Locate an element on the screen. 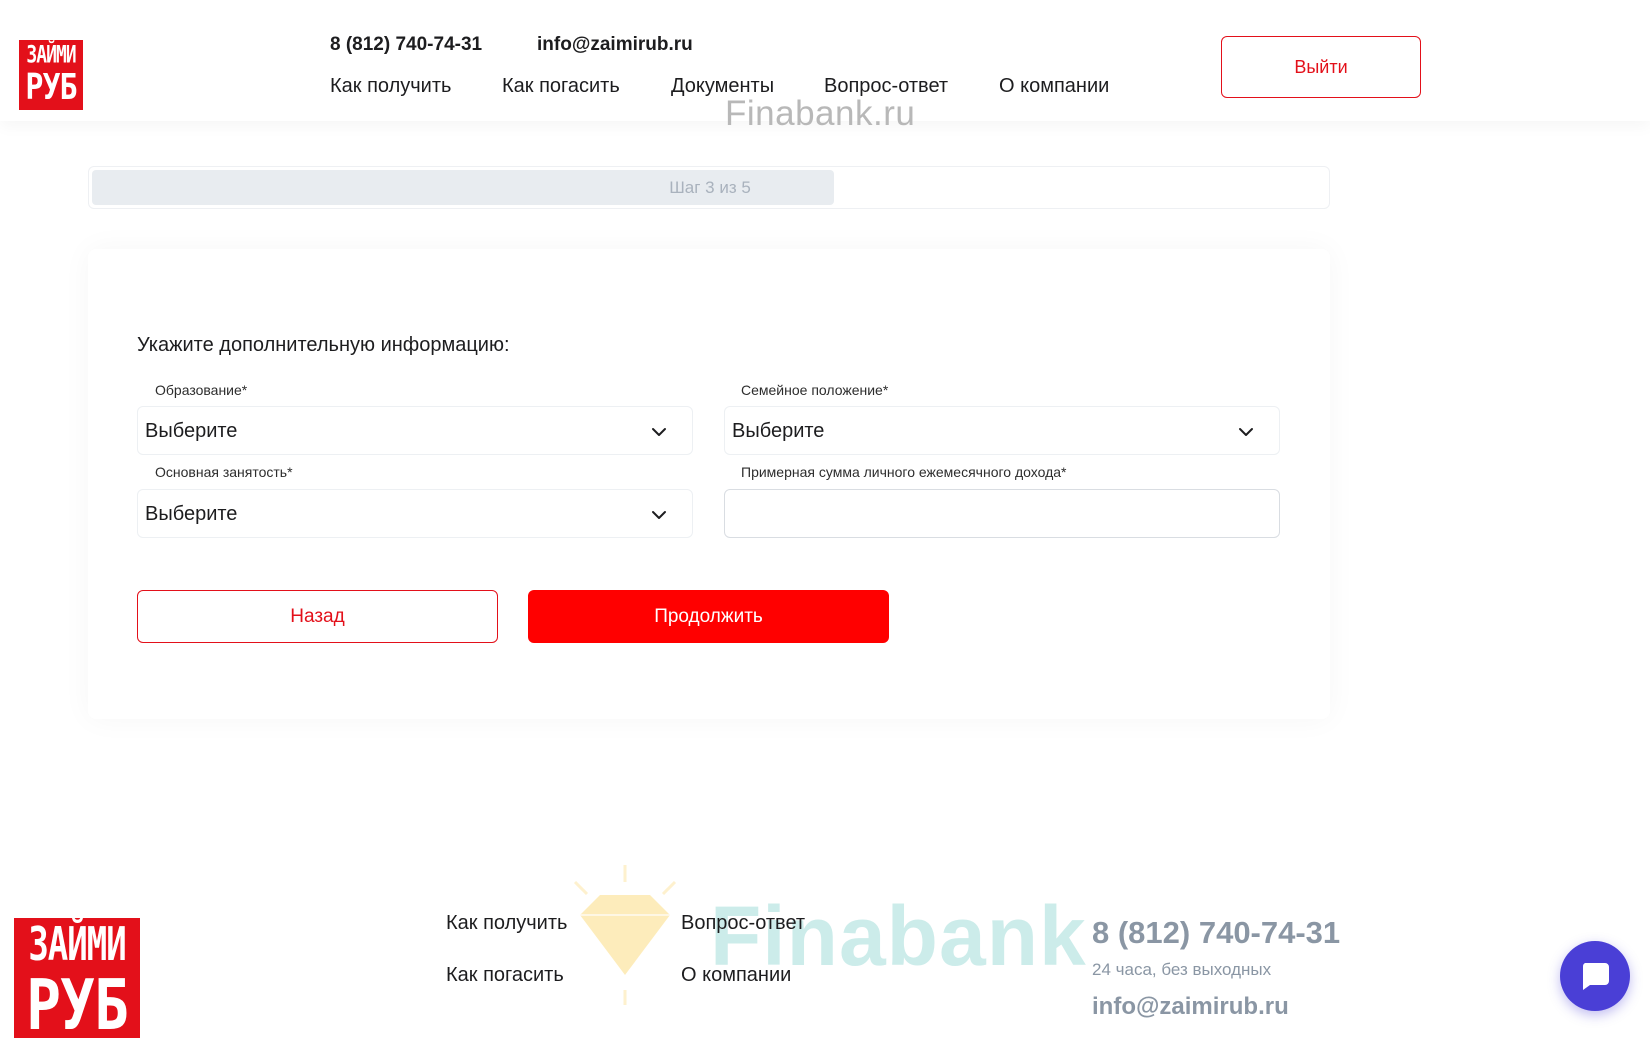  footer-link-about: О компании is located at coordinates (736, 975).